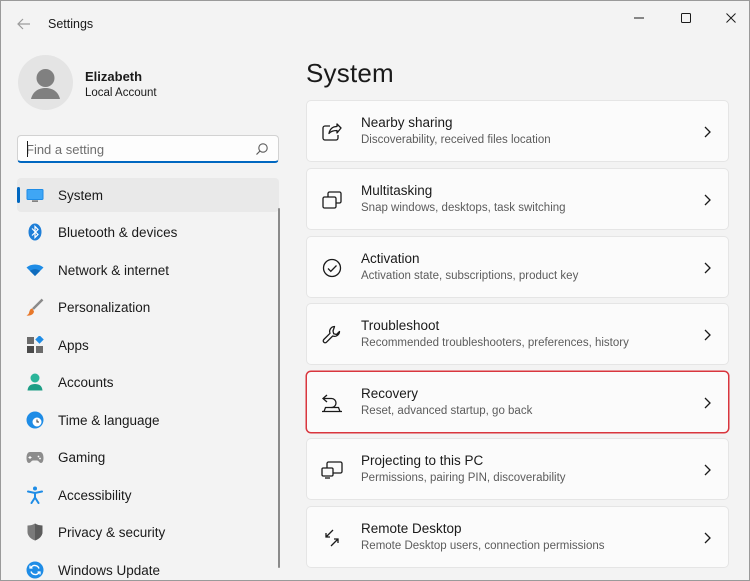 Image resolution: width=750 pixels, height=581 pixels. I want to click on card-title: Troubleshoot, so click(400, 325).